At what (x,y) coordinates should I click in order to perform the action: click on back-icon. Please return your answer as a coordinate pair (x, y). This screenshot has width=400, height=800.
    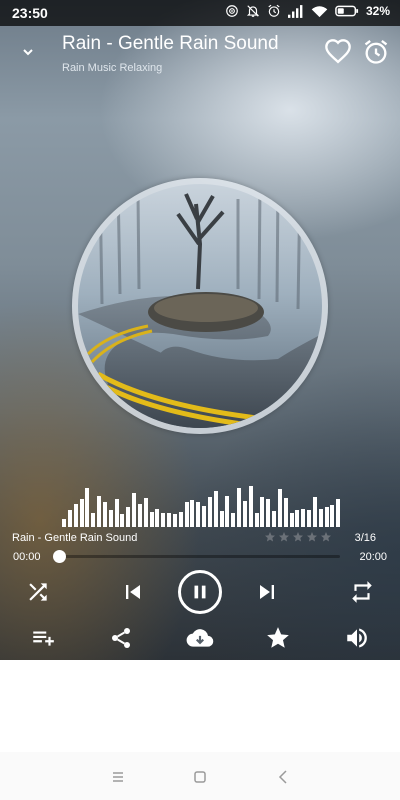
    Looking at the image, I should click on (284, 781).